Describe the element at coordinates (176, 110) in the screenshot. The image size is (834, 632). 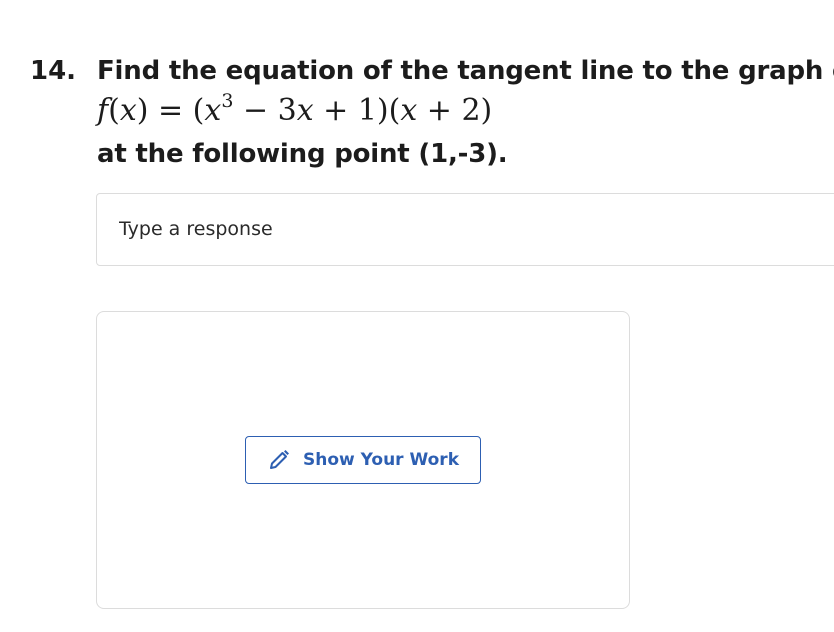
I see `formula-equals: = (` at that location.